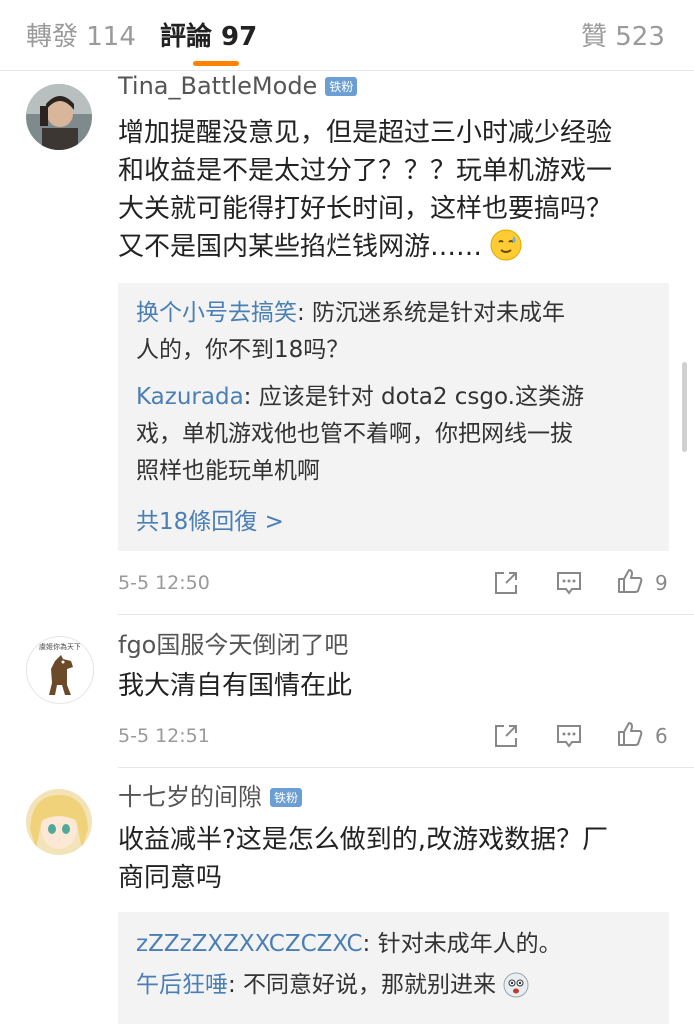 This screenshot has width=694, height=1024. Describe the element at coordinates (365, 171) in the screenshot. I see `comment-line: 和收益是不是太过分了？？？玩单机游戏一` at that location.